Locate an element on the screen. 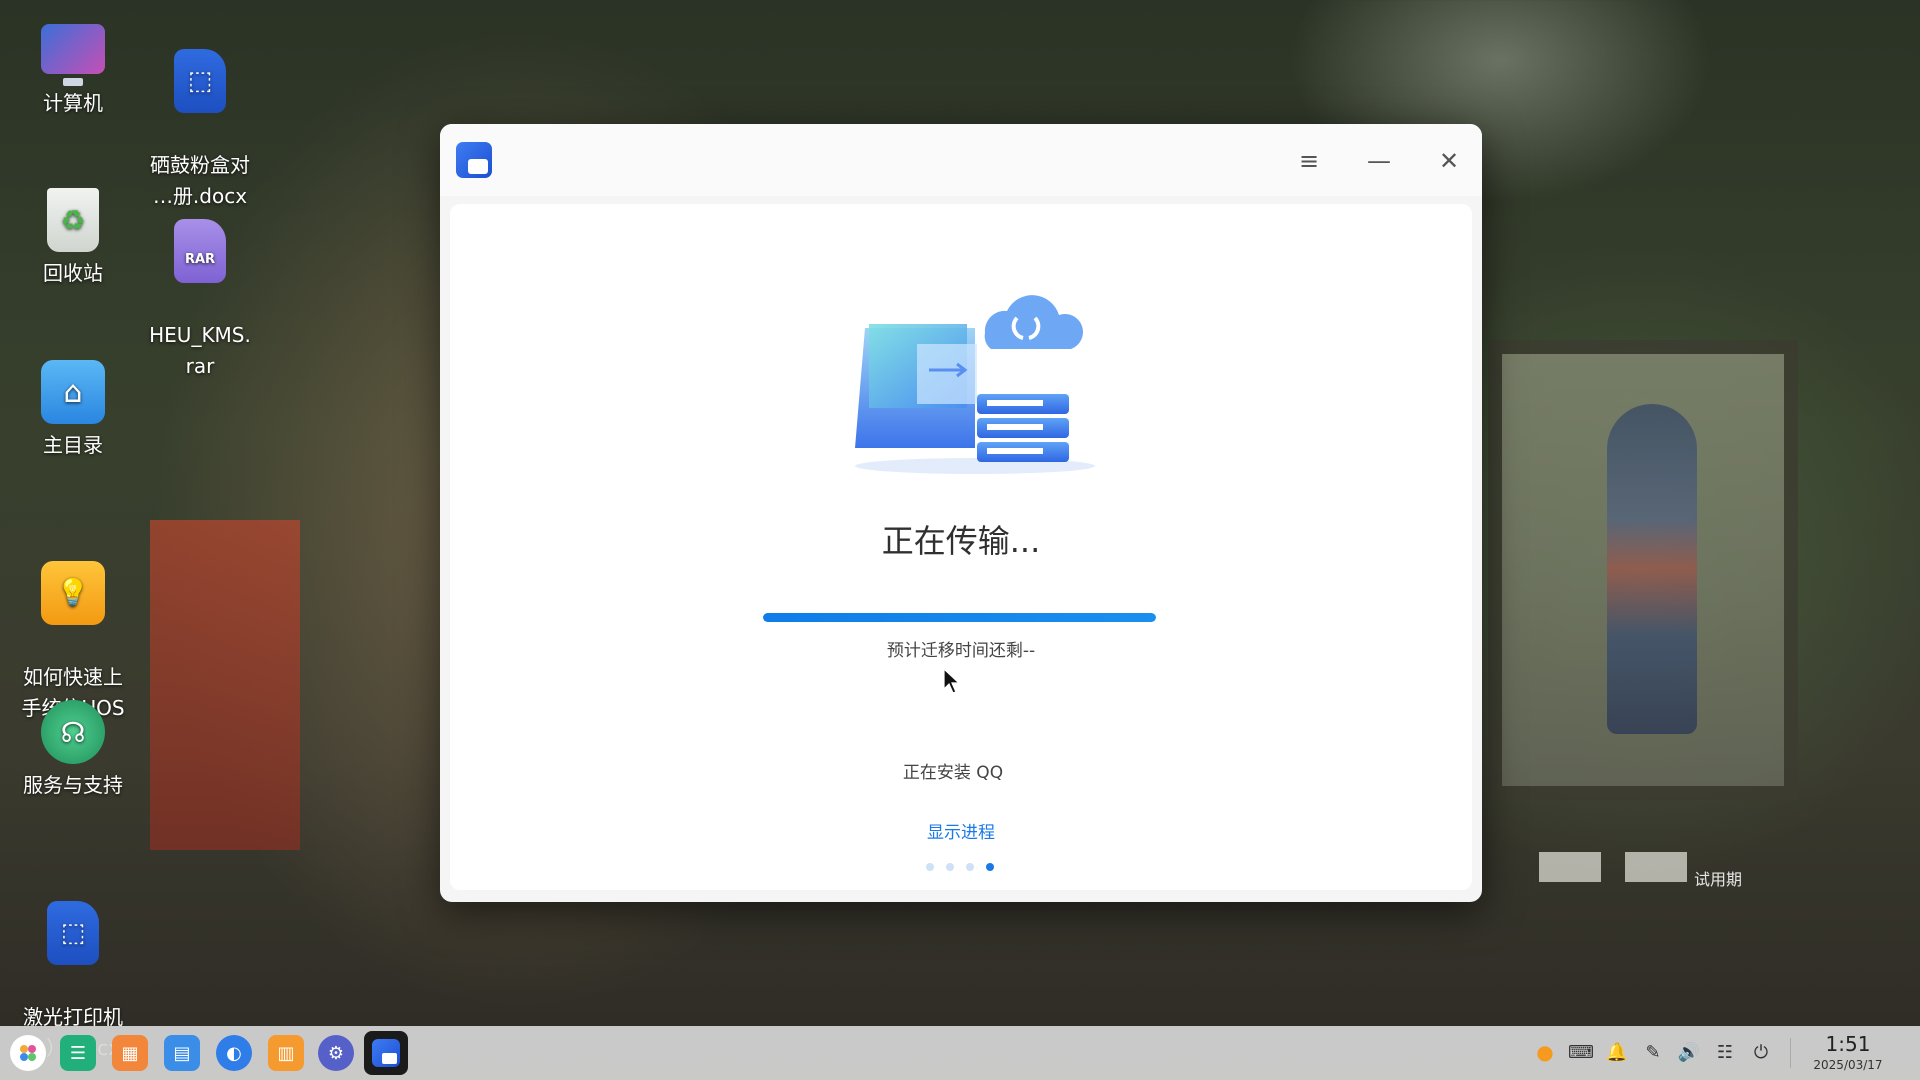  multitask-view-icon: ☰ is located at coordinates (78, 1053).